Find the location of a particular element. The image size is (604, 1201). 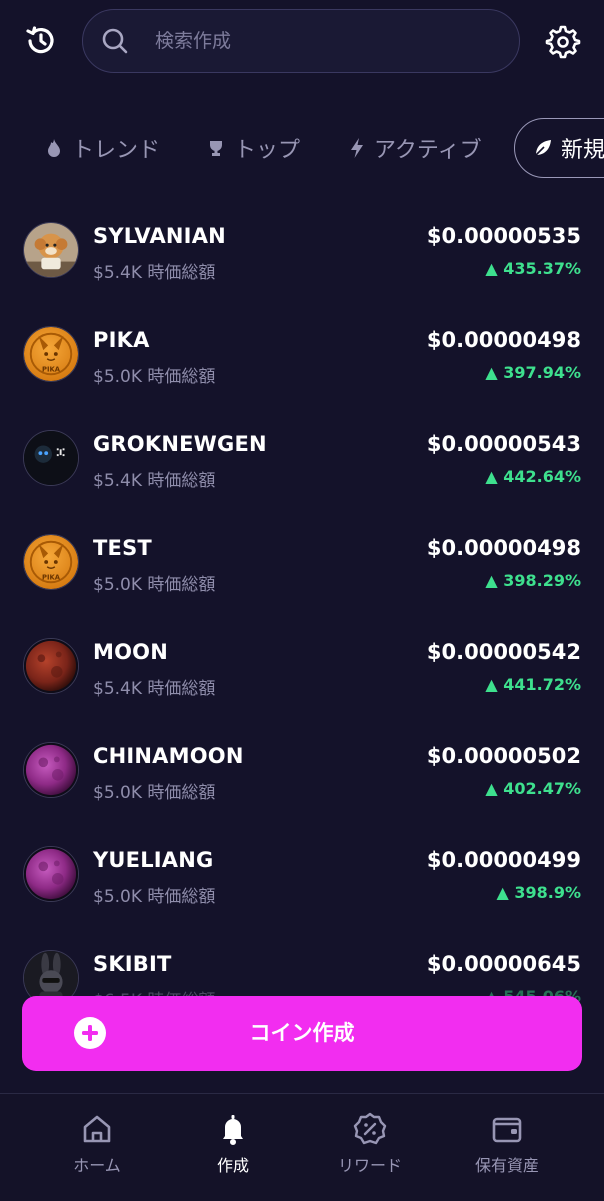

coin-change-value: 397.94% is located at coordinates (542, 372).